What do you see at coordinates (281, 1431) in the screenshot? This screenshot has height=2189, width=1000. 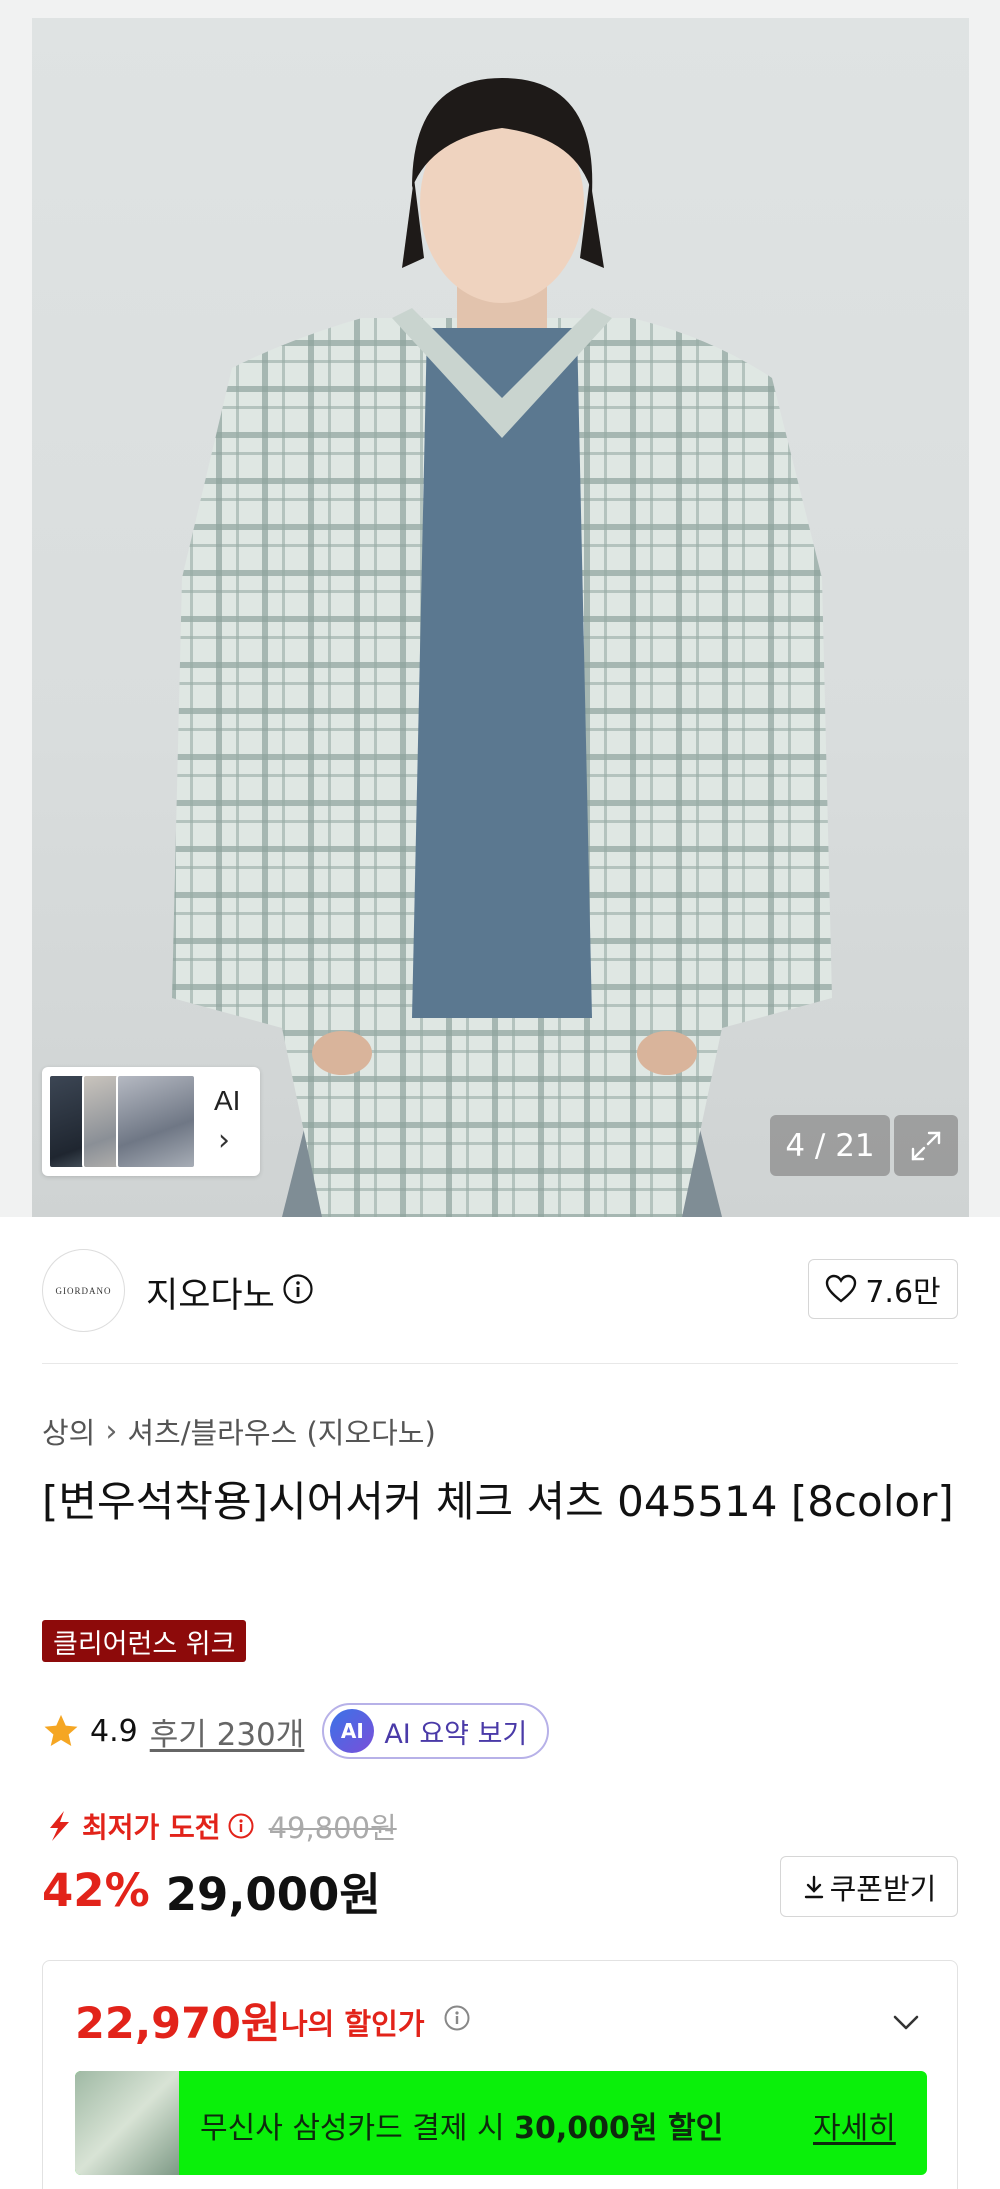 I see `breadcrumb-subcategory: 셔츠/블라우스 (지오다노)` at bounding box center [281, 1431].